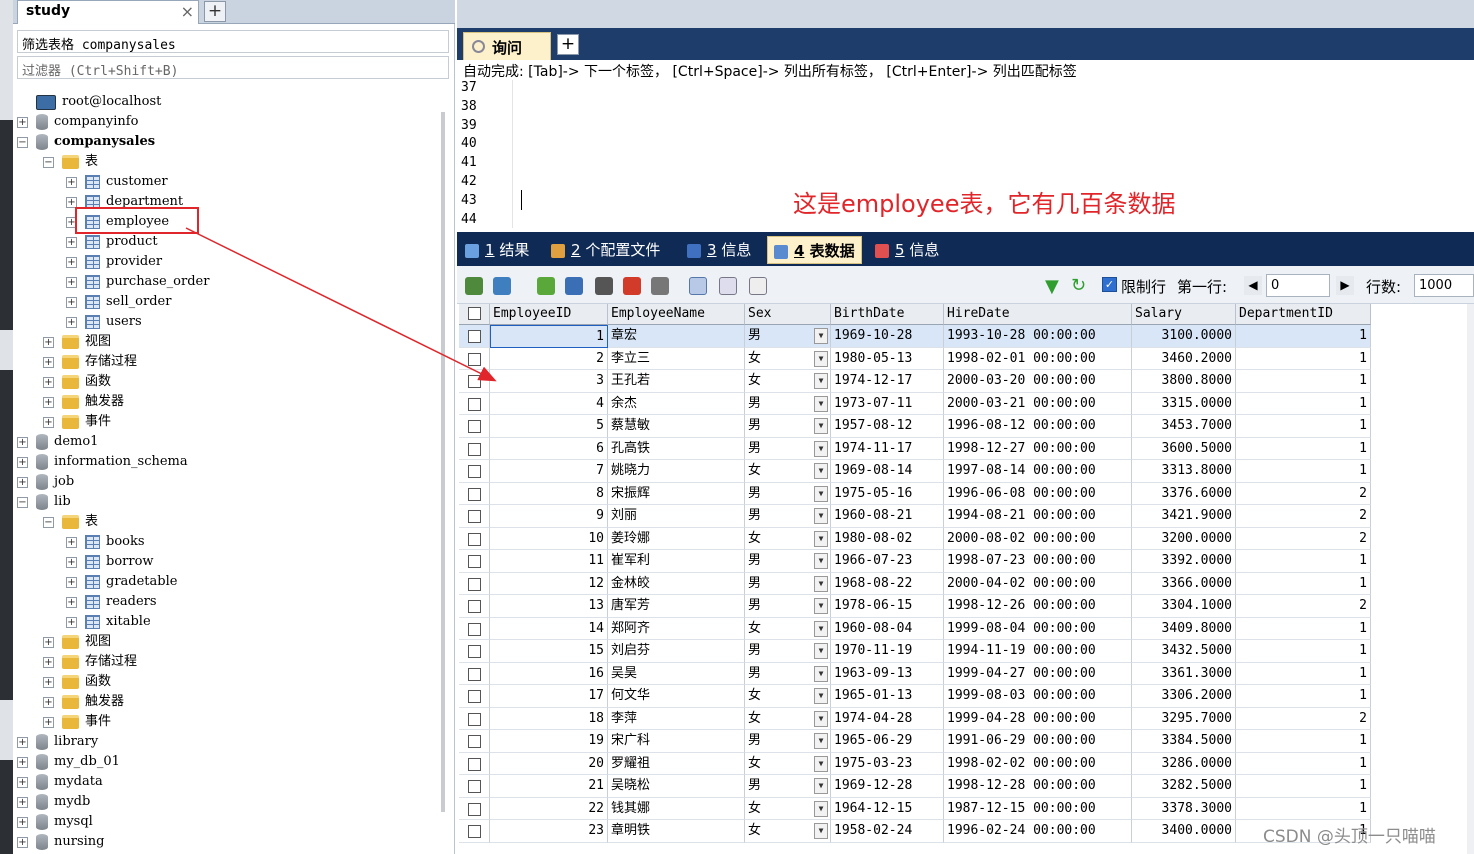 This screenshot has height=854, width=1474. I want to click on cell-employeename: 孔高铁, so click(676, 448).